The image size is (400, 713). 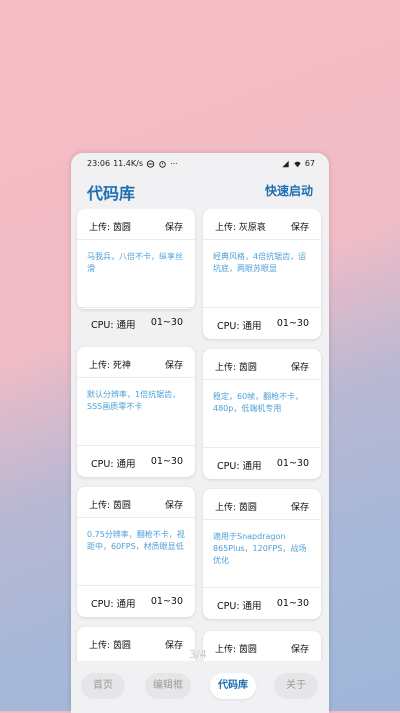 What do you see at coordinates (136, 540) in the screenshot?
I see `card-description: 0.75分辨率，翻枪不卡，视距中，60FPS，材质眼显低` at bounding box center [136, 540].